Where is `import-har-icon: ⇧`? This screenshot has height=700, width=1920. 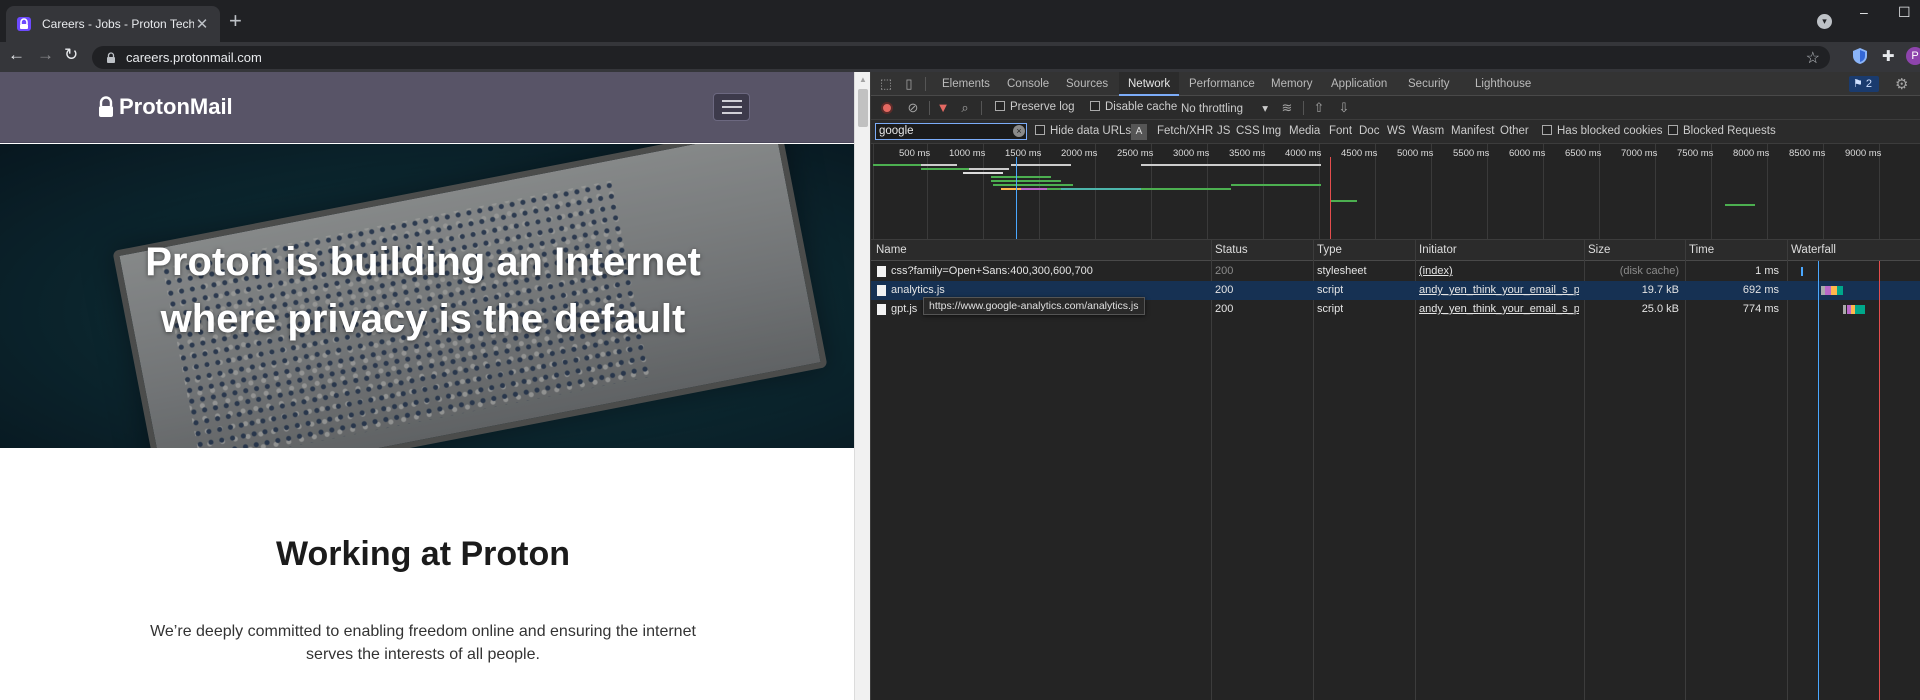
import-har-icon: ⇧ is located at coordinates (1319, 108).